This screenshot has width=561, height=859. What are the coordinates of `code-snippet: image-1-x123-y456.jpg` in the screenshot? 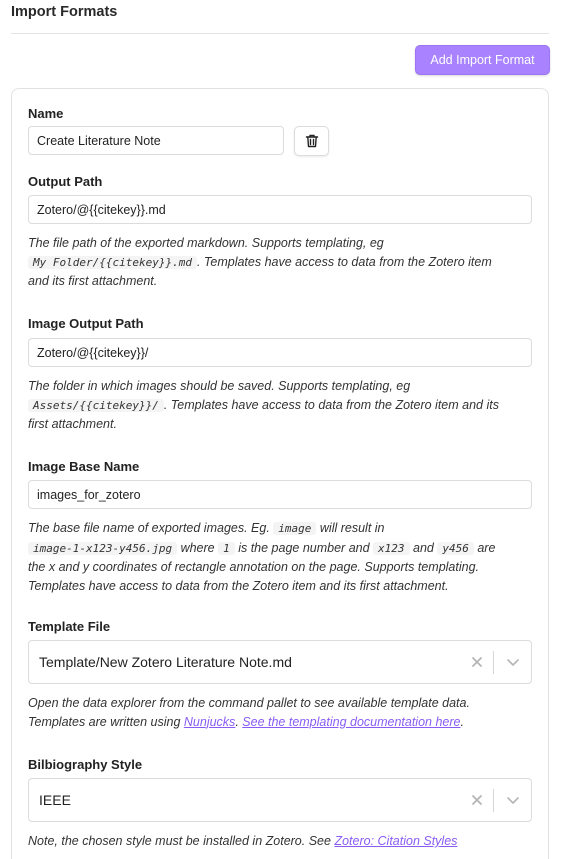 It's located at (103, 548).